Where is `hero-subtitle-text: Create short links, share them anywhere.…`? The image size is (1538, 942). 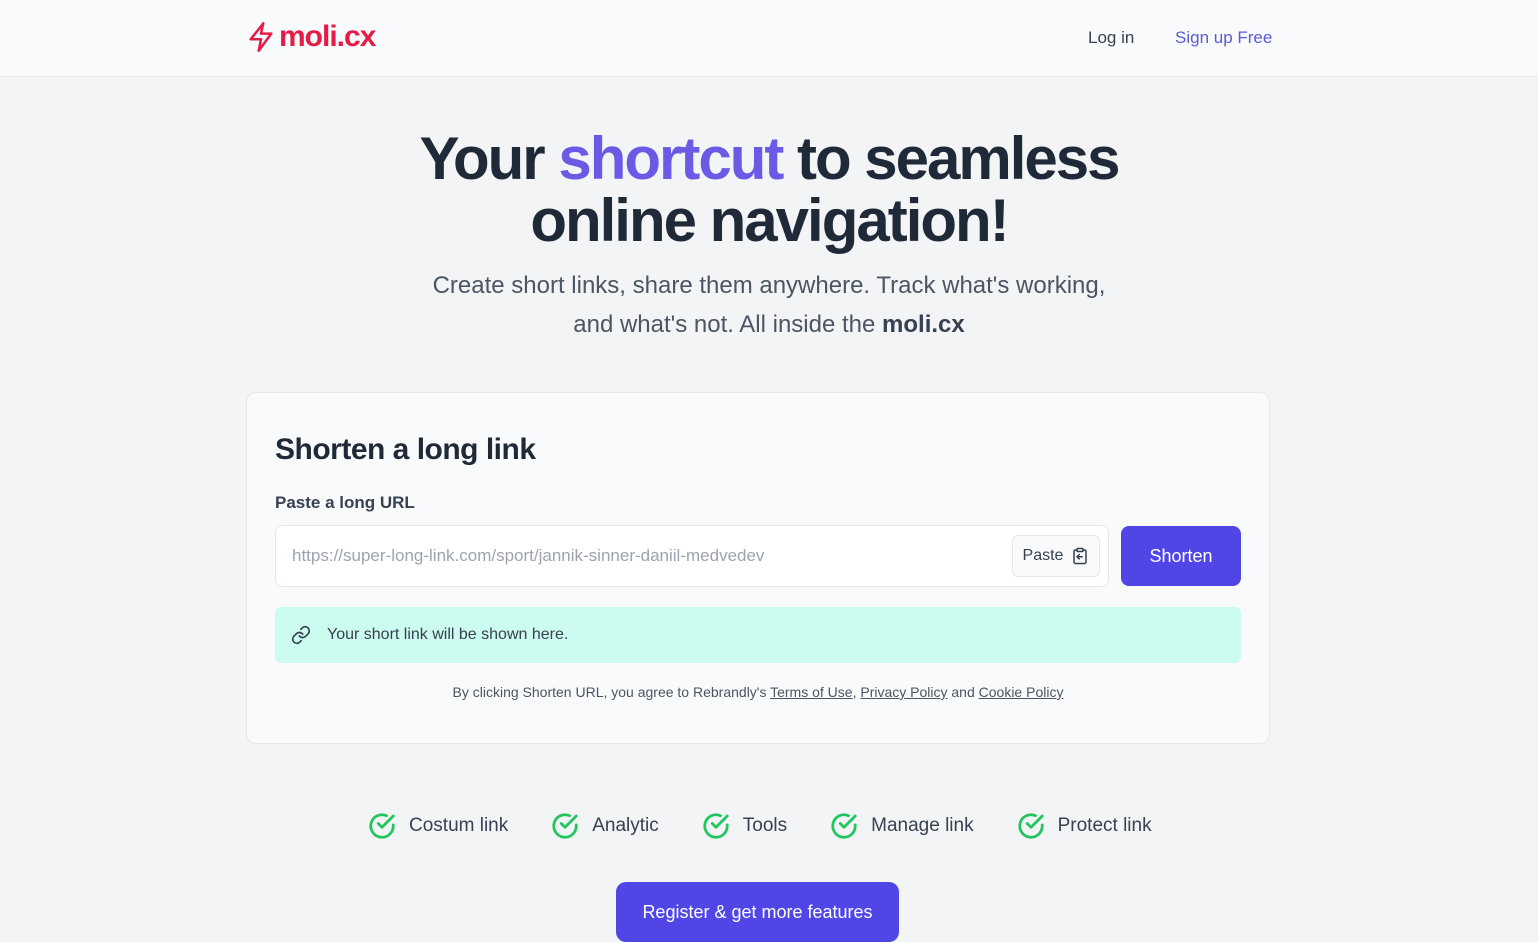 hero-subtitle-text: Create short links, share them anywhere.… is located at coordinates (769, 305).